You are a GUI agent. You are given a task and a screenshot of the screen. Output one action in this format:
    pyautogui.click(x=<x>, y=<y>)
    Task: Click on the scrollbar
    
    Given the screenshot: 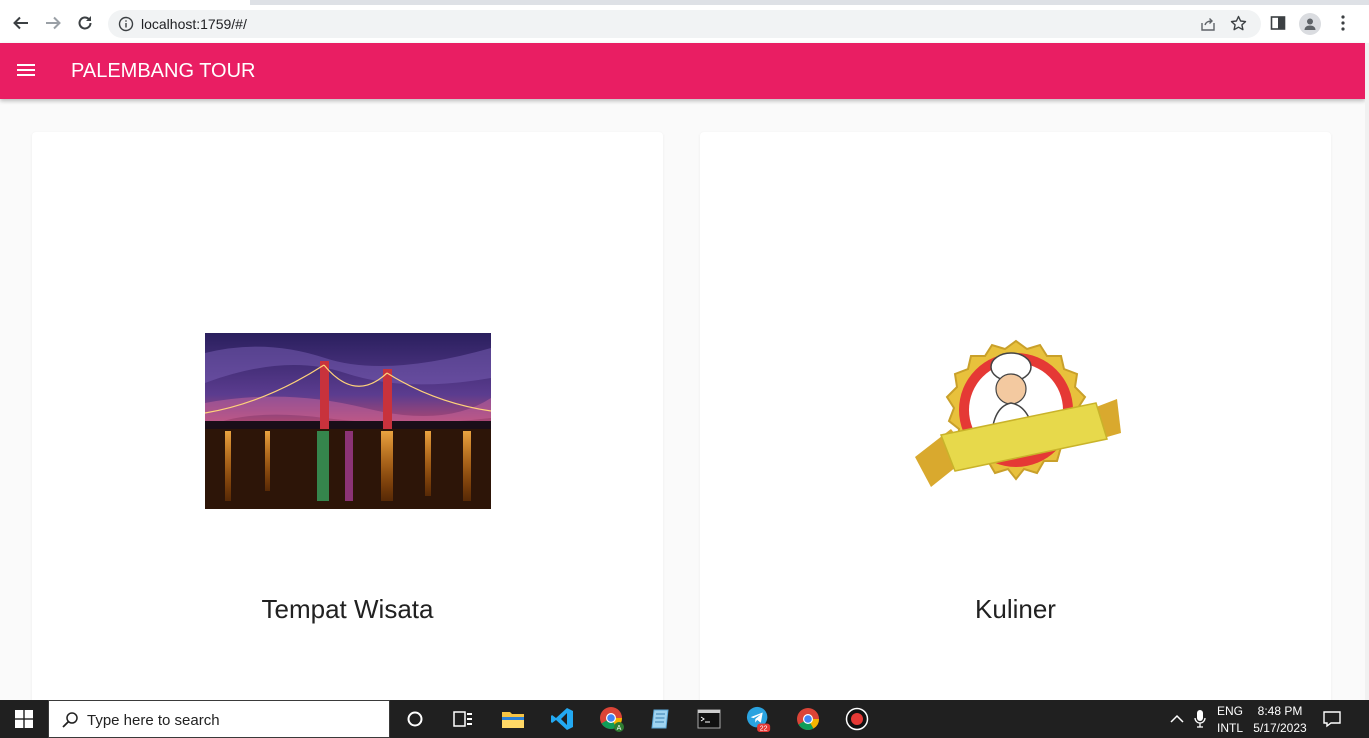 What is the action you would take?
    pyautogui.click(x=1367, y=371)
    